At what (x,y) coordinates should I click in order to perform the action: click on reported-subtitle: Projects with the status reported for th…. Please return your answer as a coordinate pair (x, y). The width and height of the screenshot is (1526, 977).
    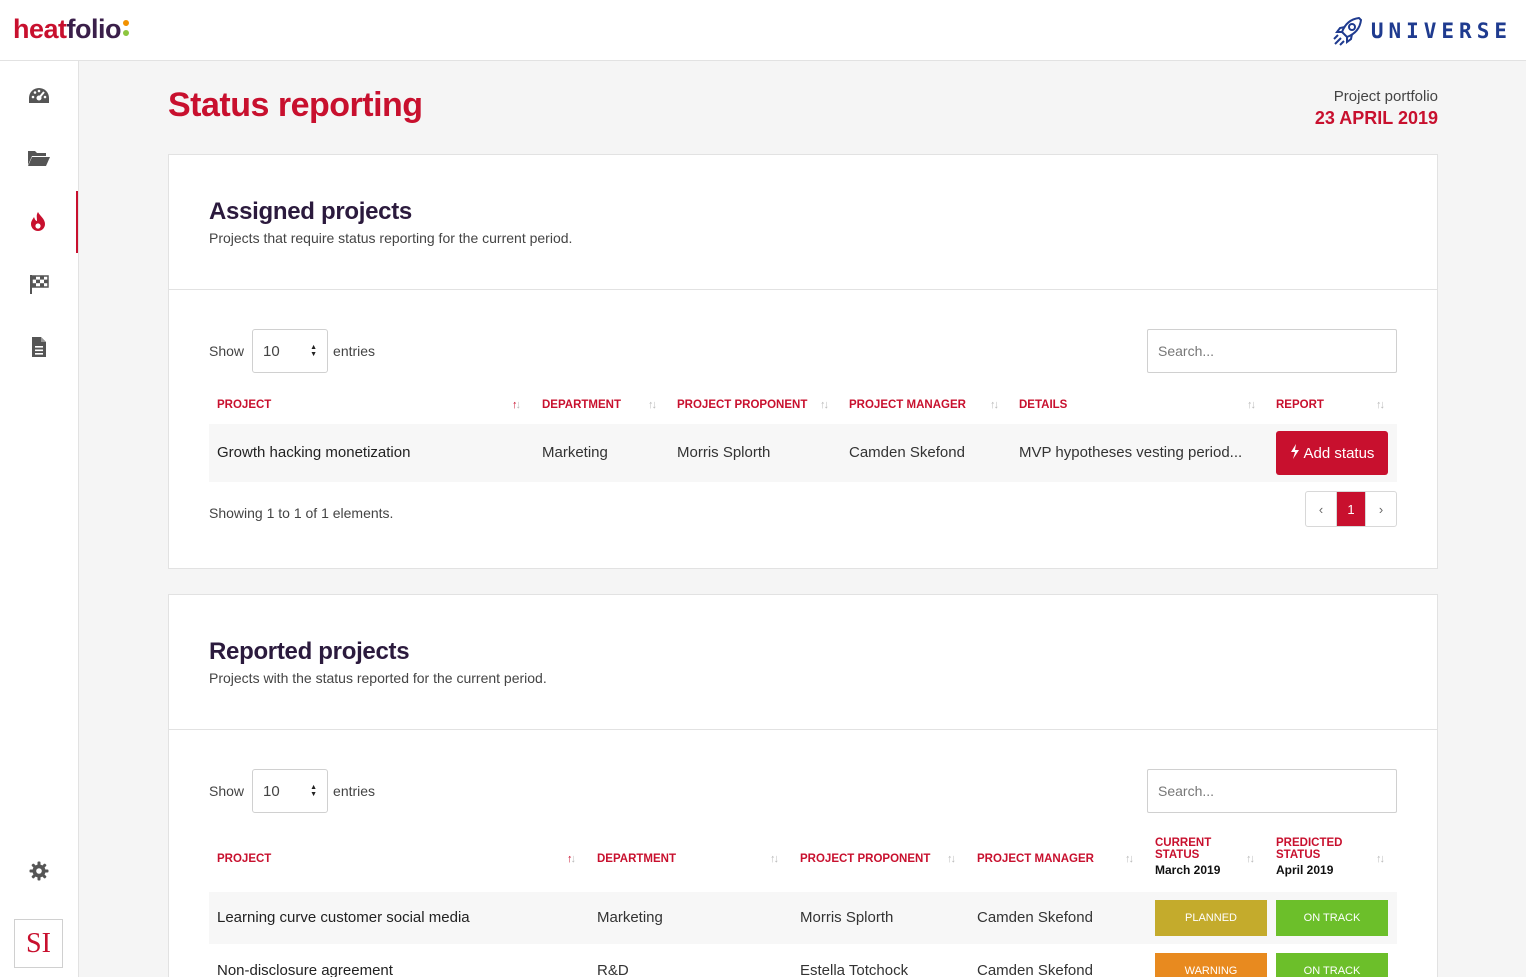
    Looking at the image, I should click on (378, 678).